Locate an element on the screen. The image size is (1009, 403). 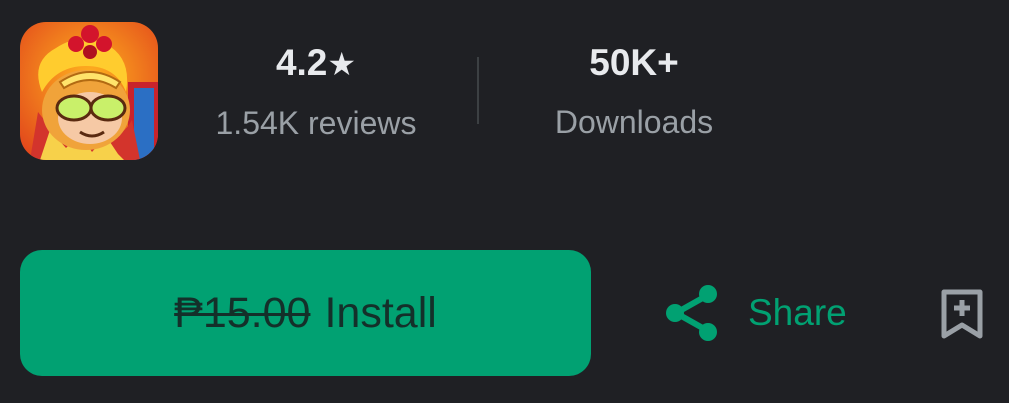
app-icon is located at coordinates (89, 91).